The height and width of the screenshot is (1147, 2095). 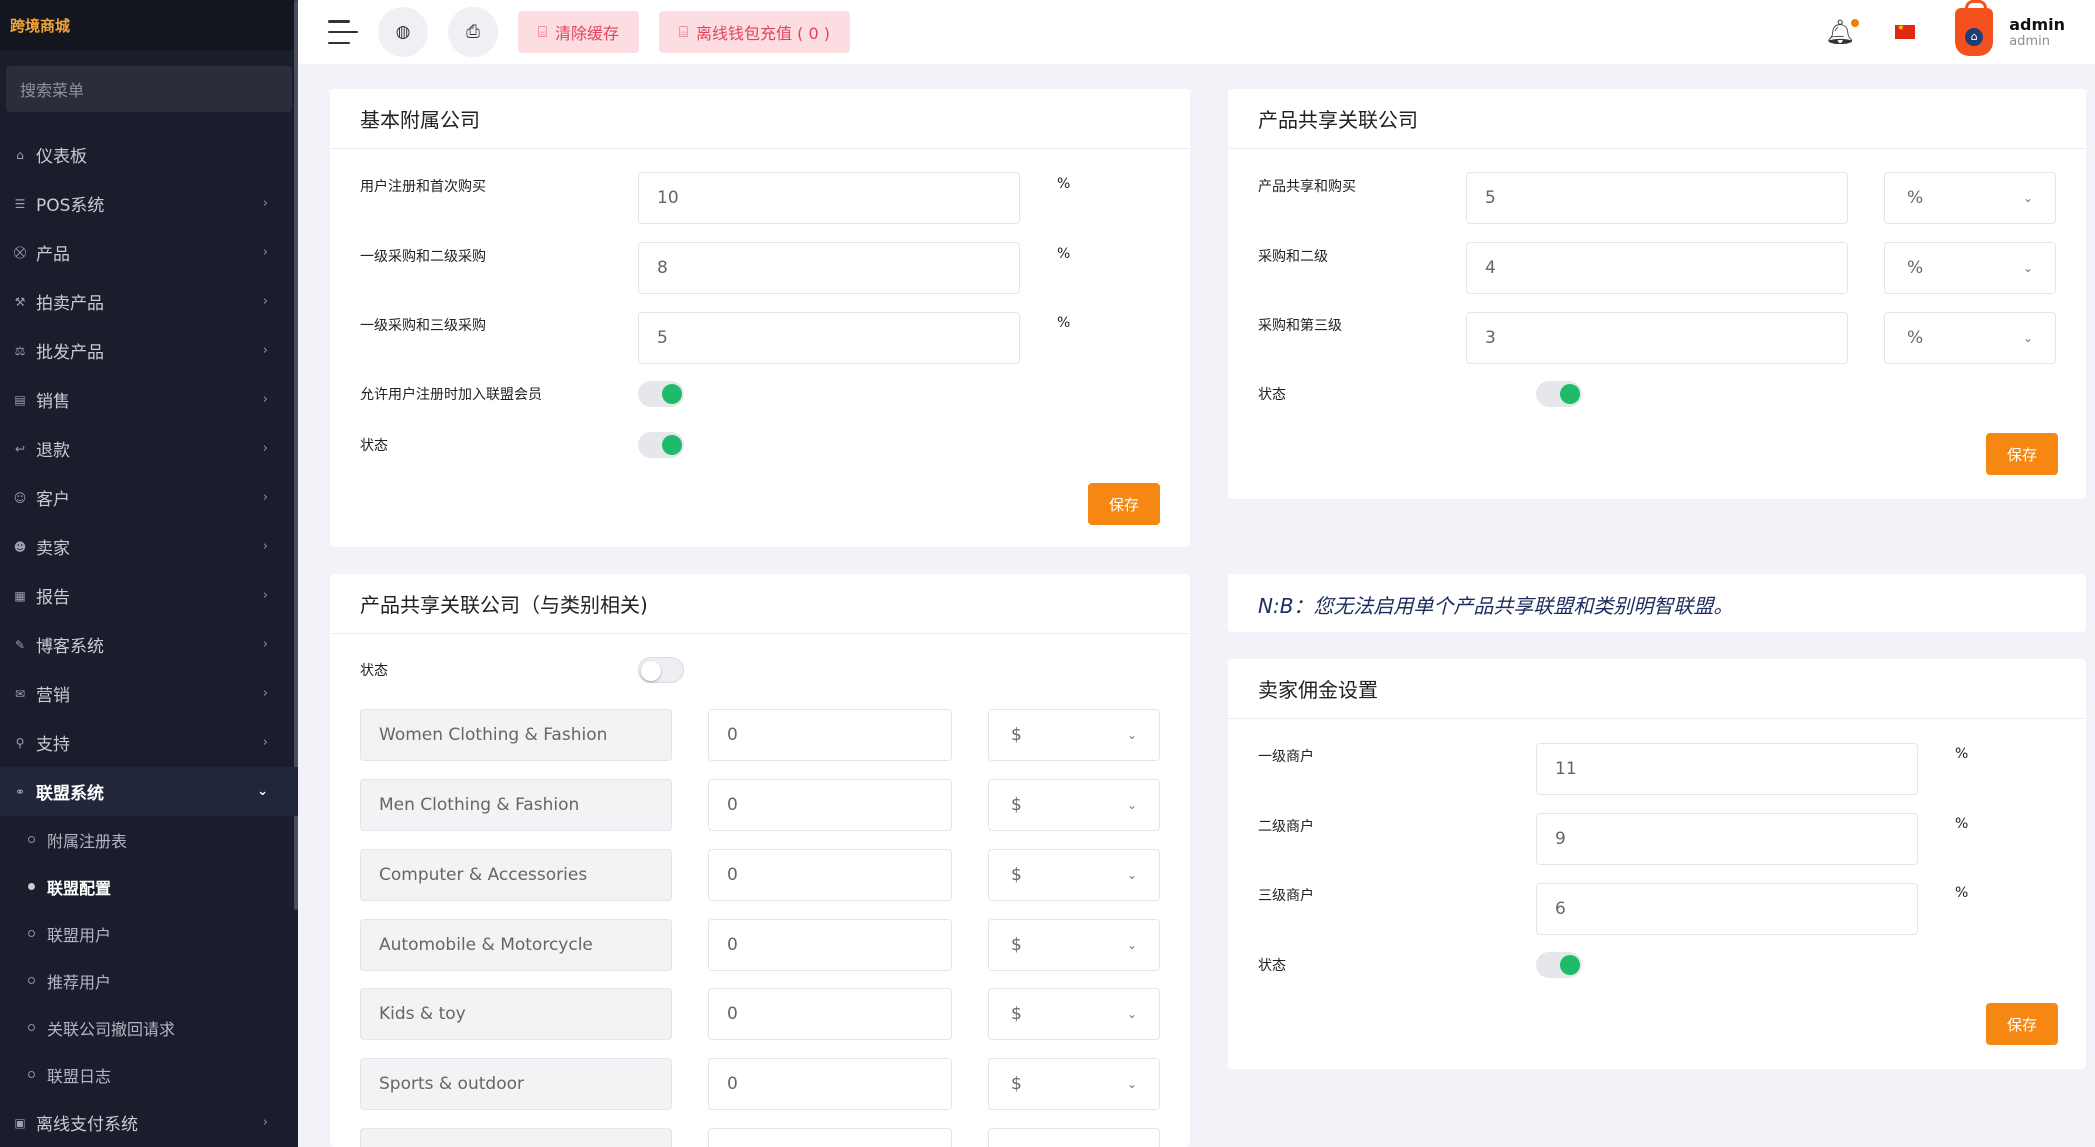 I want to click on purchase-level3-input: 3, so click(x=1657, y=338).